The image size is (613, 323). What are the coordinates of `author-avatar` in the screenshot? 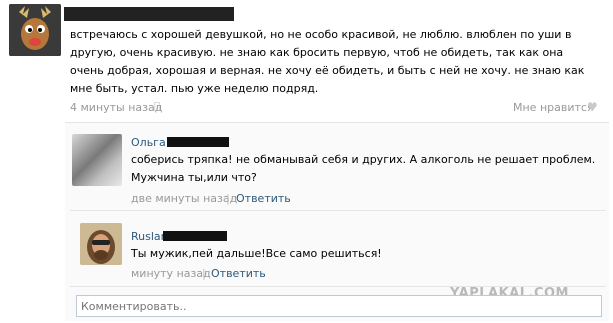 It's located at (35, 30).